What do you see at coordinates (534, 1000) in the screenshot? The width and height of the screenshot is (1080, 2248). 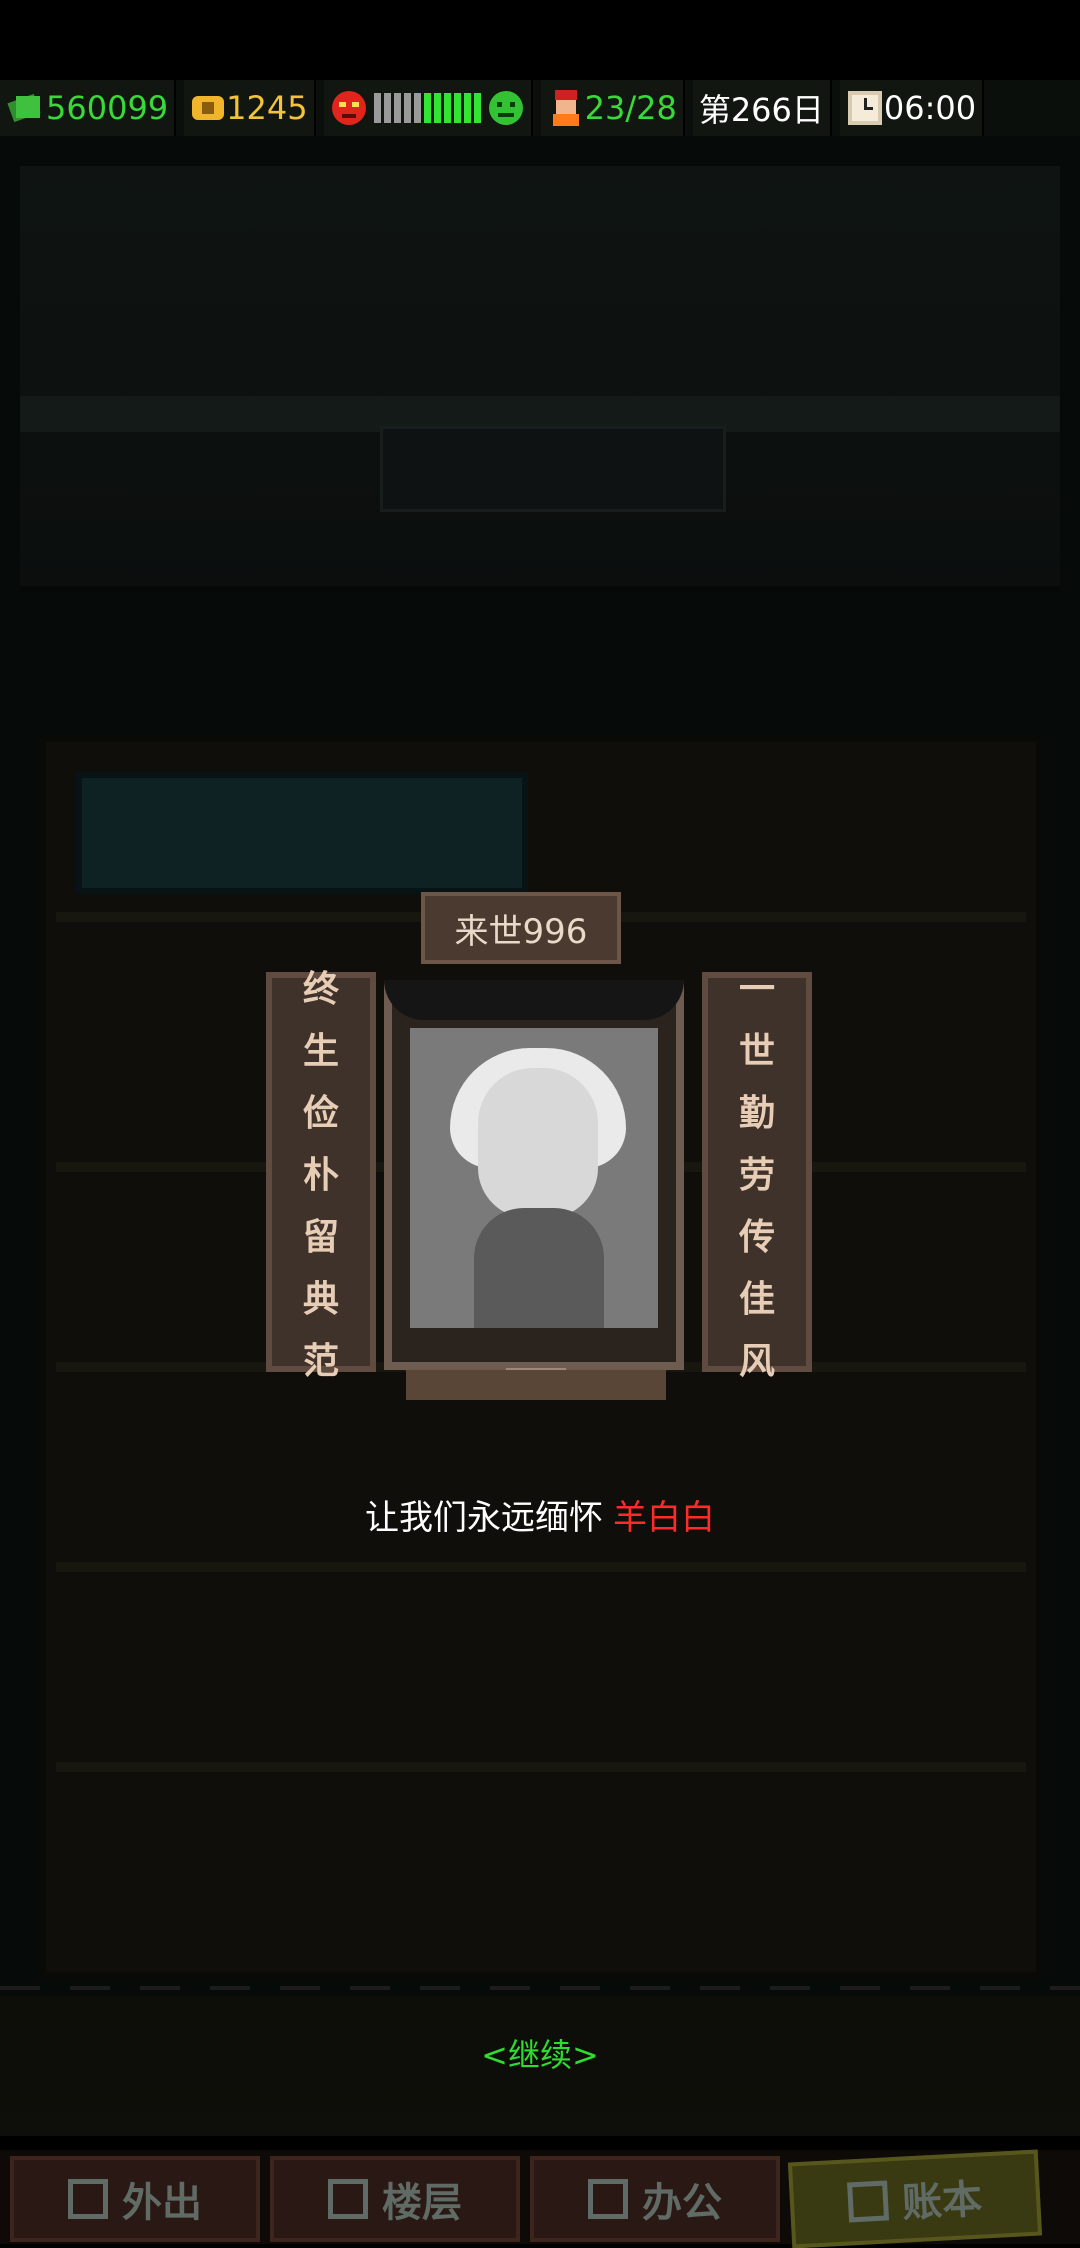 I see `black-drape` at bounding box center [534, 1000].